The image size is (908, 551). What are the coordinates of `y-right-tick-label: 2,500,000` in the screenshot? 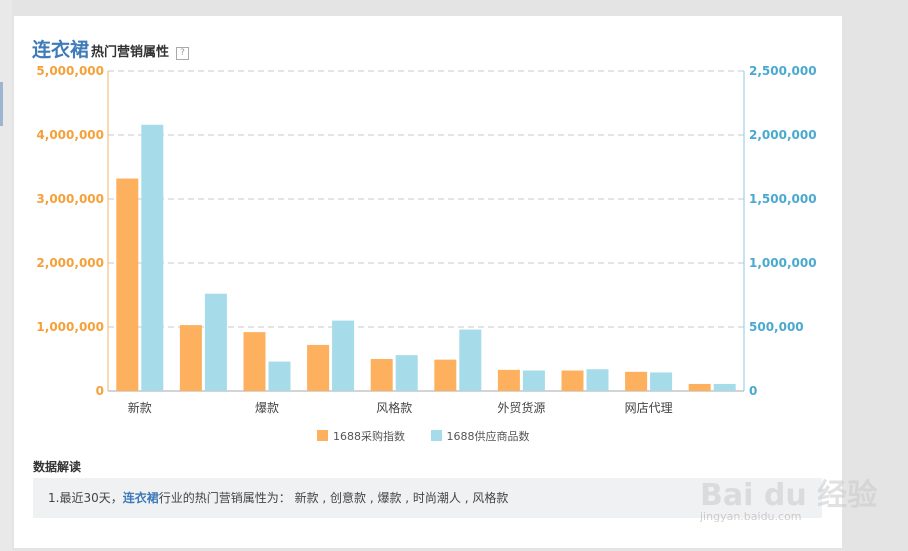 It's located at (783, 71).